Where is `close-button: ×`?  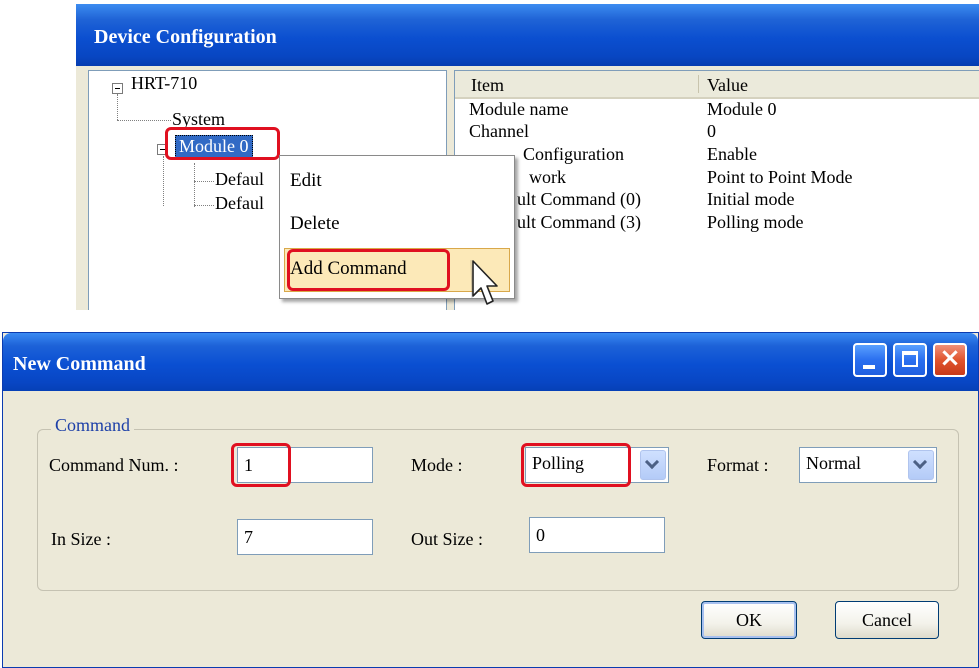 close-button: × is located at coordinates (950, 360).